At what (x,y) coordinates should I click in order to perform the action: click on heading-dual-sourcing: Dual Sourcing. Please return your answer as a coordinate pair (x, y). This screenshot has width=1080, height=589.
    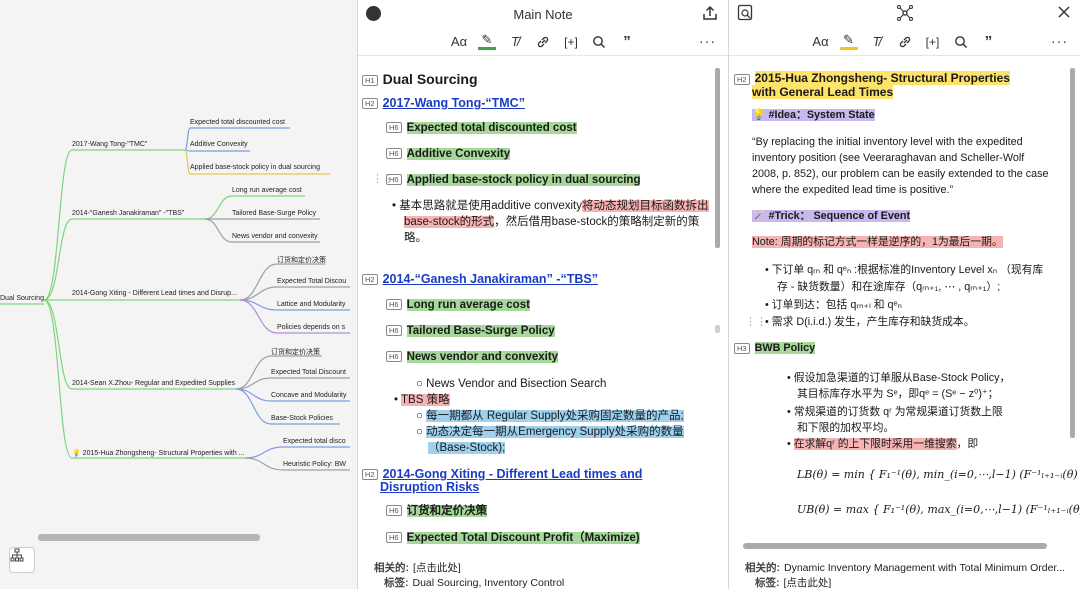
    Looking at the image, I should click on (430, 79).